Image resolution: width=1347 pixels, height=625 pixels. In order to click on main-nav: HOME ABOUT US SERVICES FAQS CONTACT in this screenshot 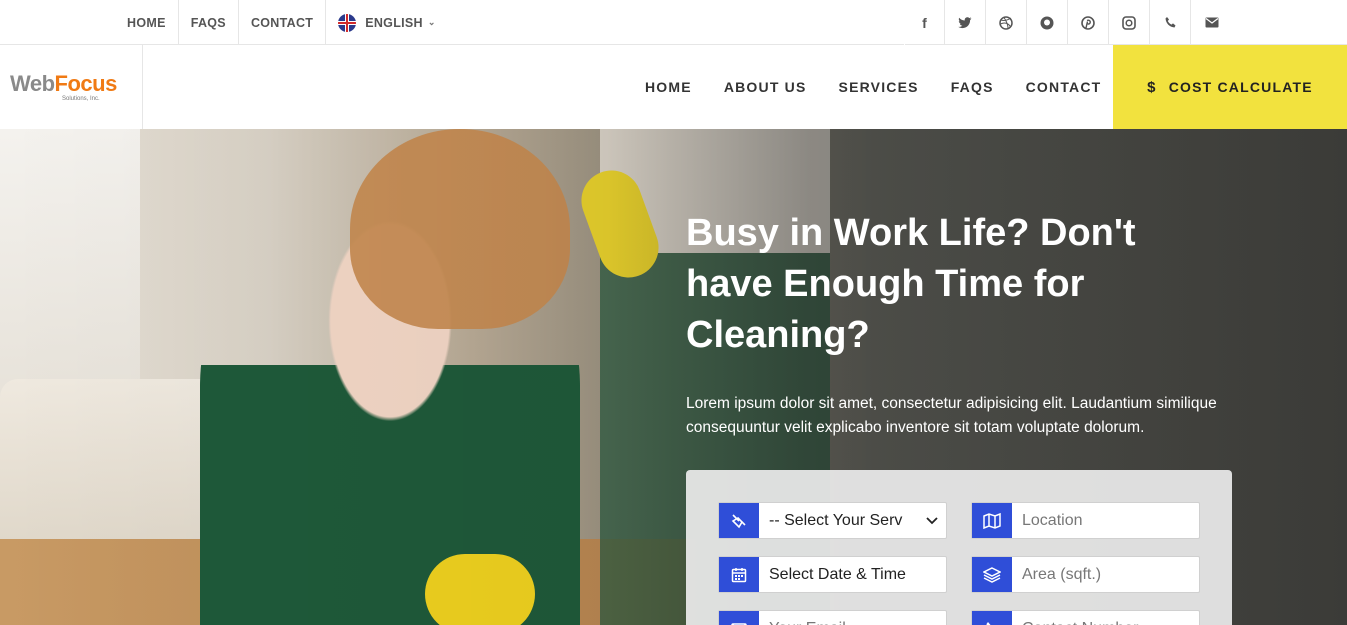, I will do `click(873, 87)`.